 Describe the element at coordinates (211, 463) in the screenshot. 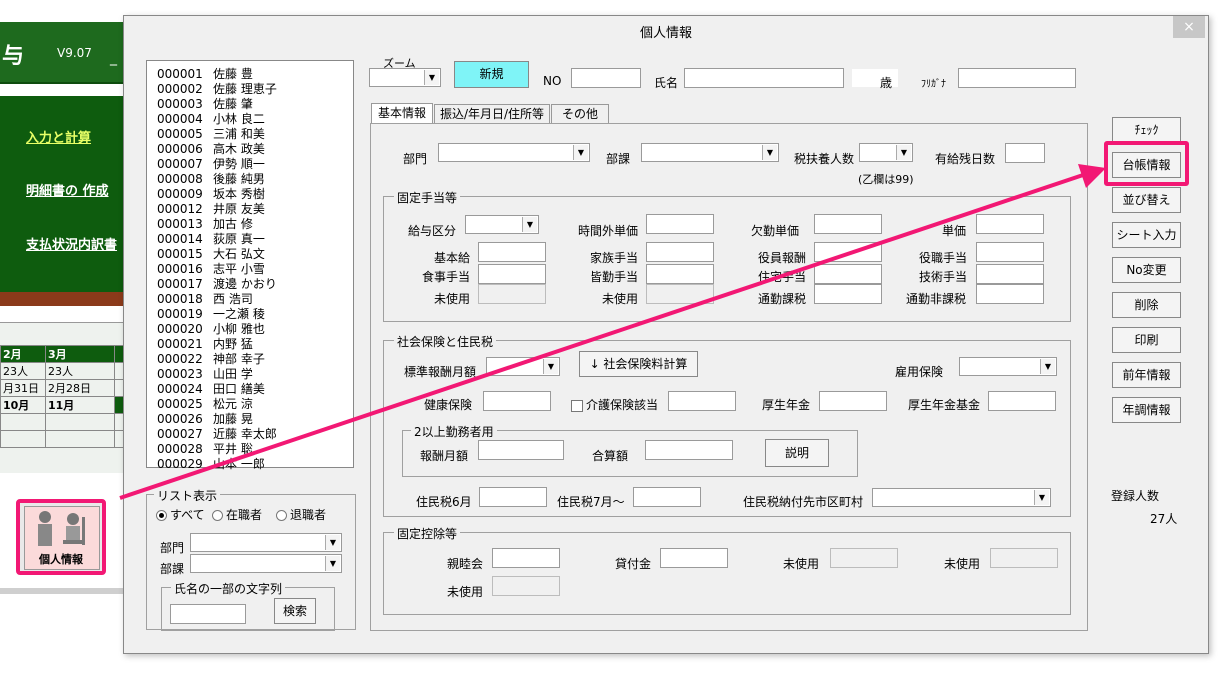

I see `list-item: 000029 山本 一郎` at that location.